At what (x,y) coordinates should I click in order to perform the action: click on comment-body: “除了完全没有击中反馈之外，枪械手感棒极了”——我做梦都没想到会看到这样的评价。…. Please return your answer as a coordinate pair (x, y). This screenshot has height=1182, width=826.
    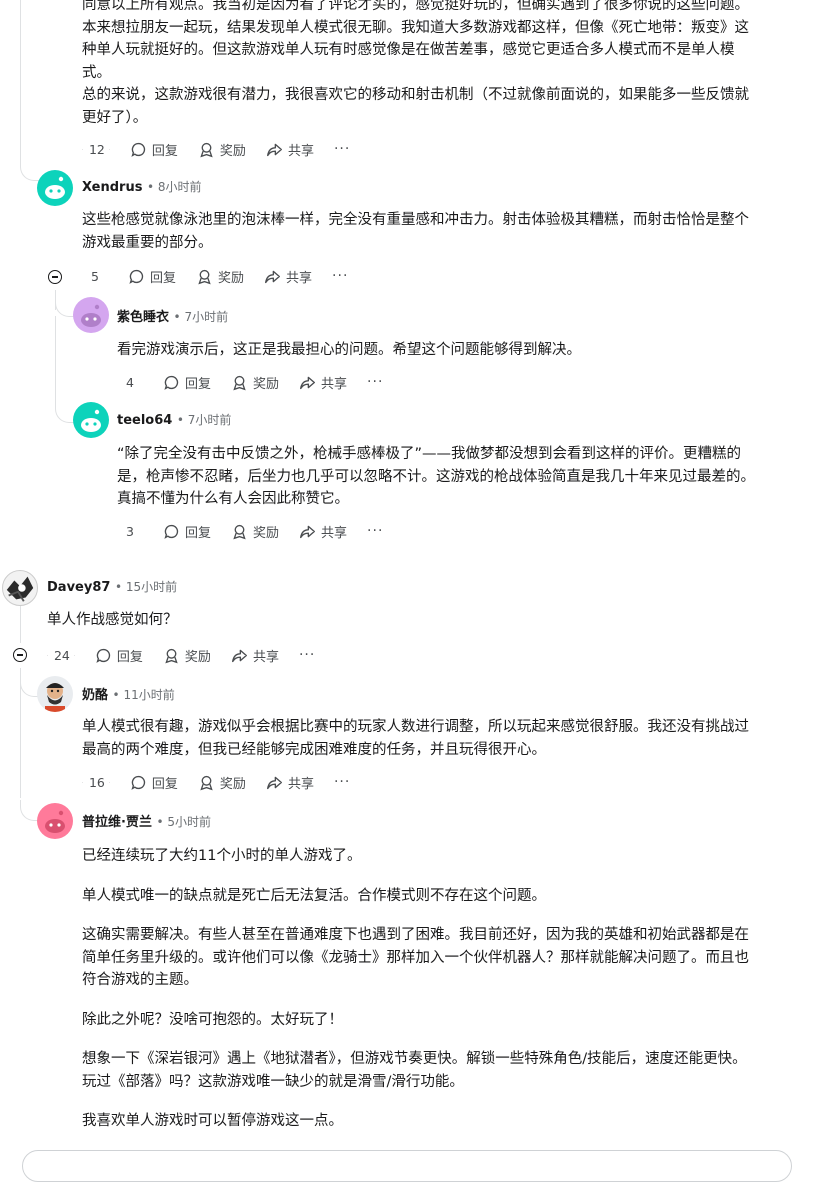
    Looking at the image, I should click on (436, 476).